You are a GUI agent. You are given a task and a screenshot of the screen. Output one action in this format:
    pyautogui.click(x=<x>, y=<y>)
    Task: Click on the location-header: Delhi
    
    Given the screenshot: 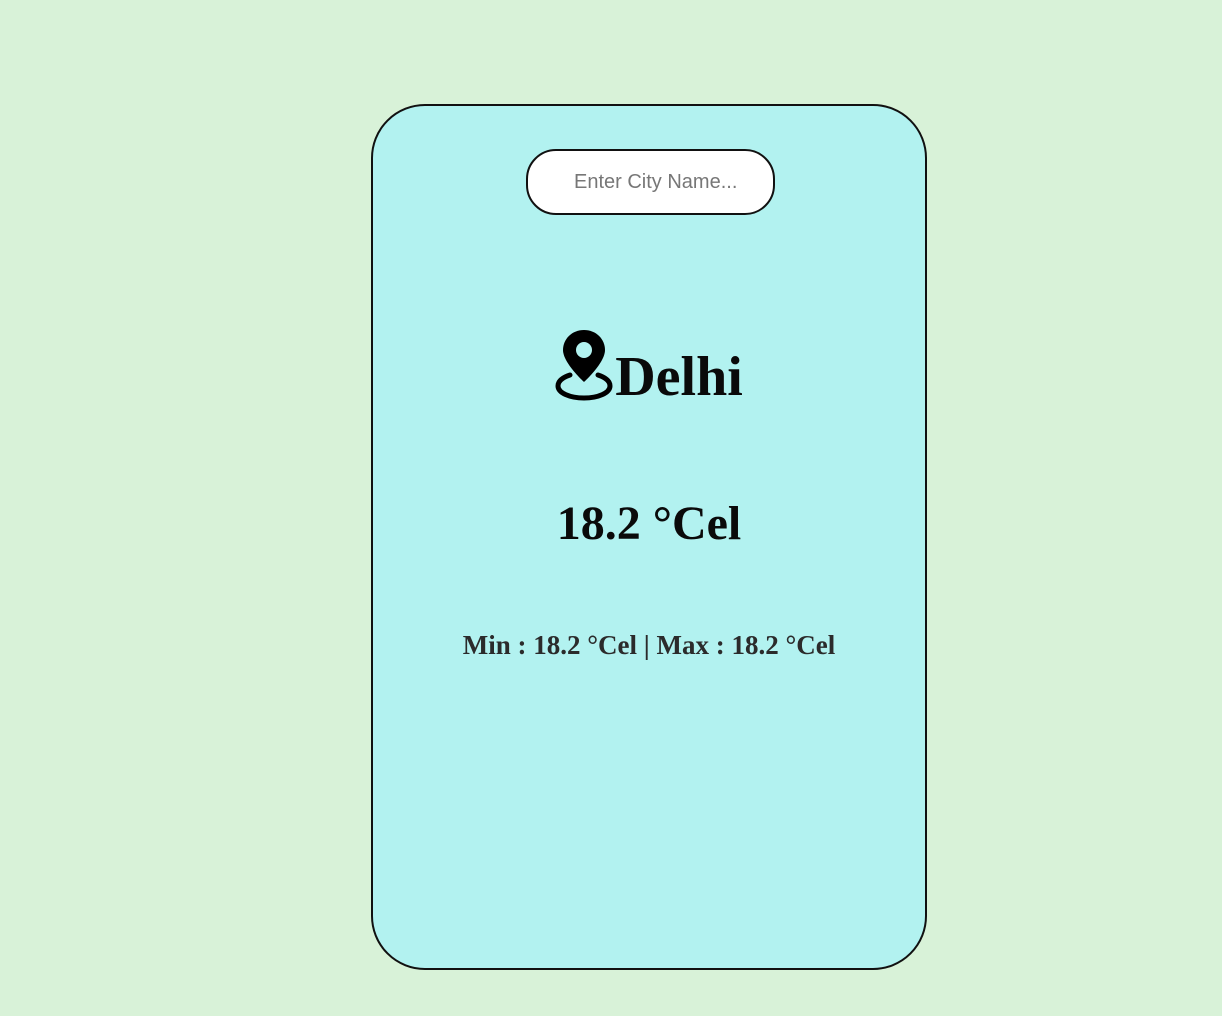 What is the action you would take?
    pyautogui.click(x=649, y=366)
    